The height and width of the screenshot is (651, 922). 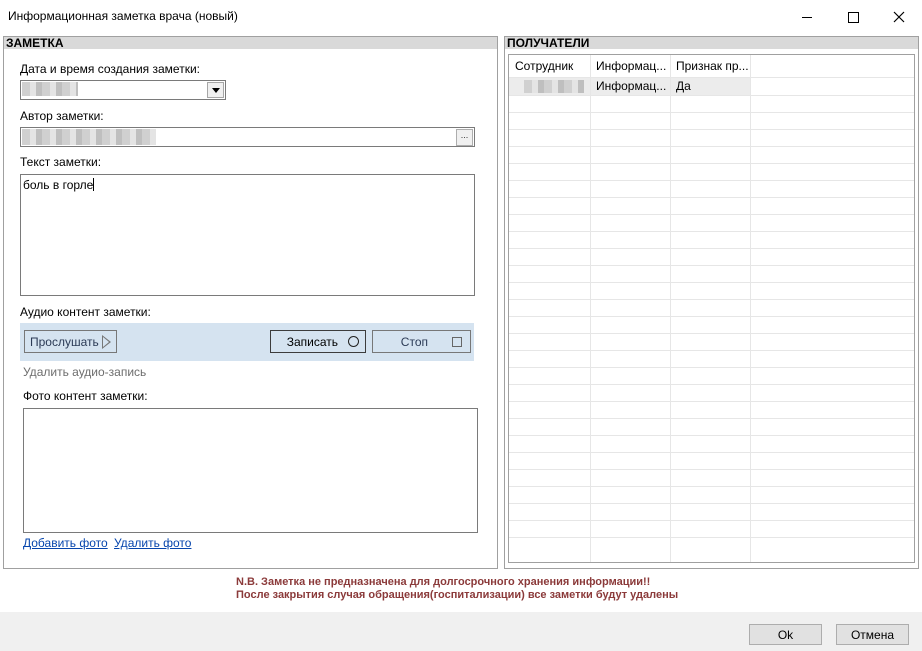 I want to click on note-panel-header: ЗАМЕТКА, so click(x=250, y=43).